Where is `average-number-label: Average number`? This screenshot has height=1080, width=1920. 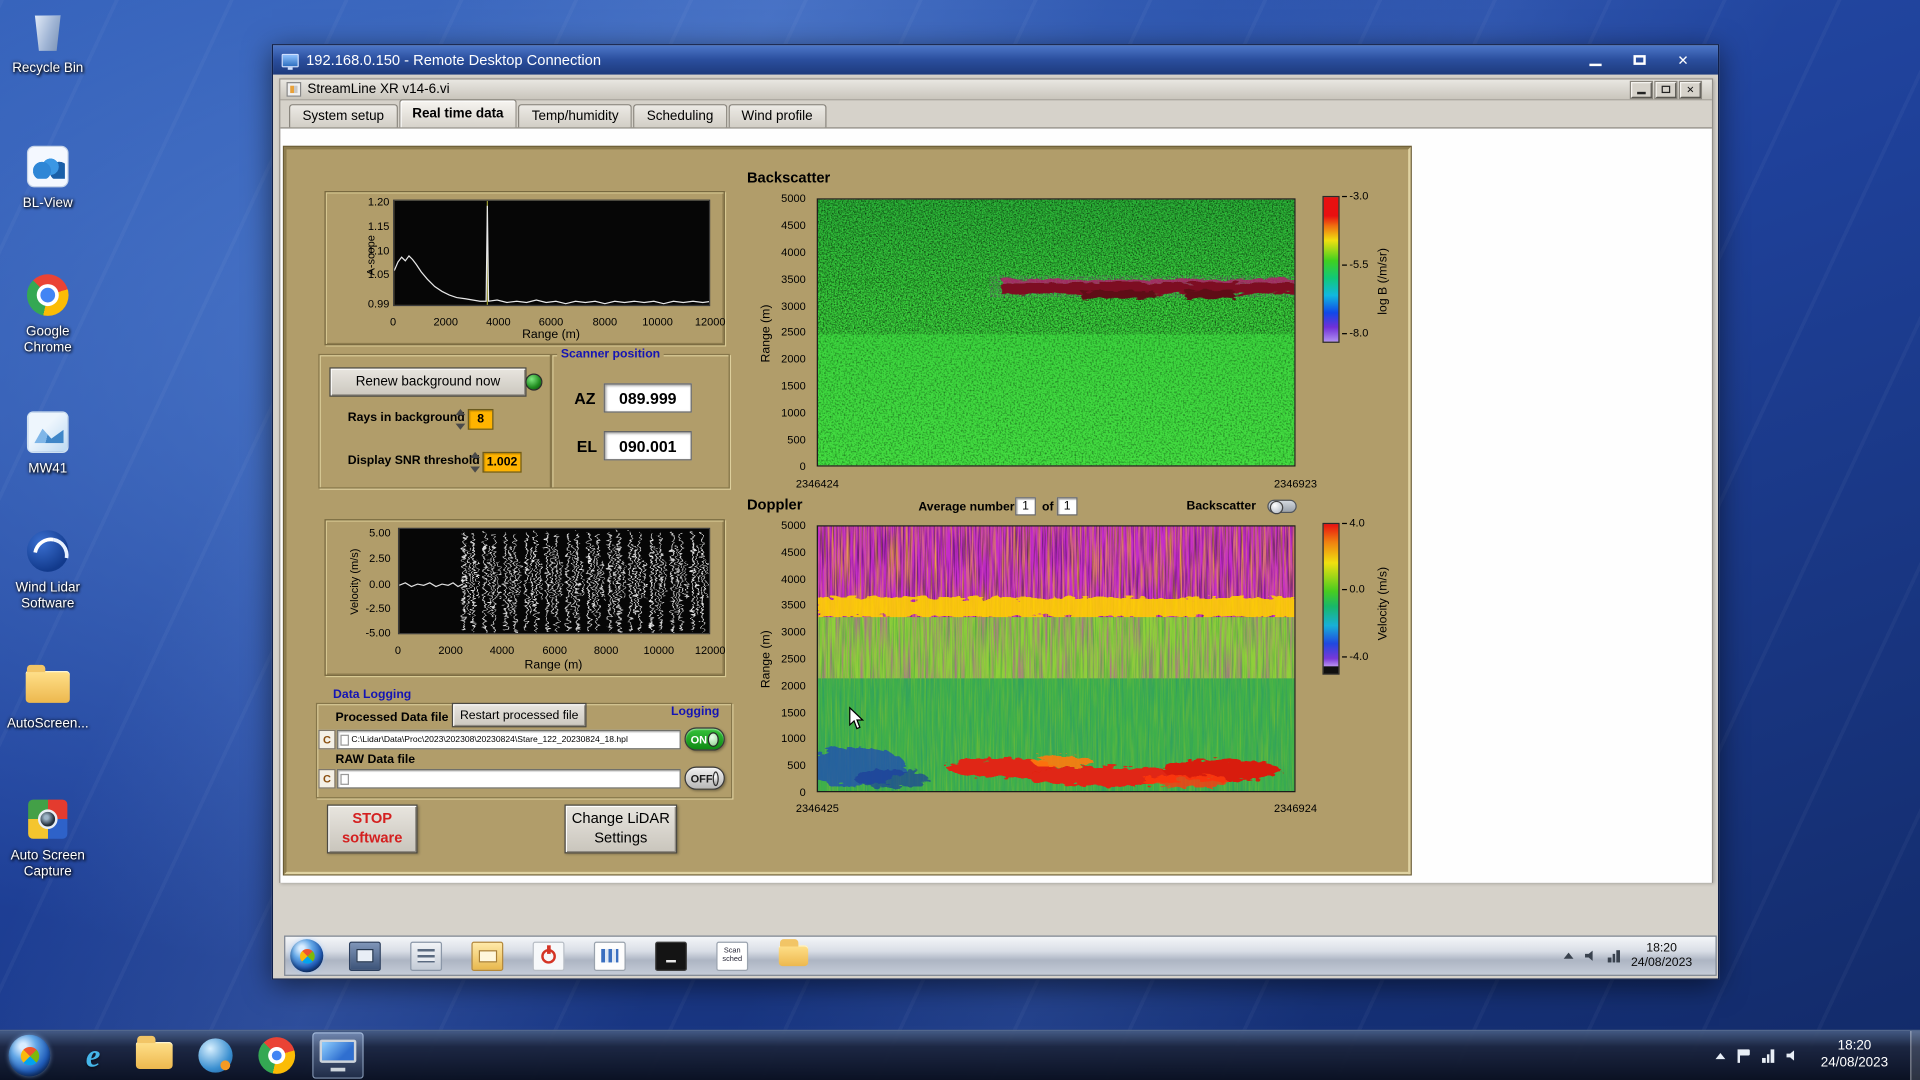
average-number-label: Average number is located at coordinates (966, 507).